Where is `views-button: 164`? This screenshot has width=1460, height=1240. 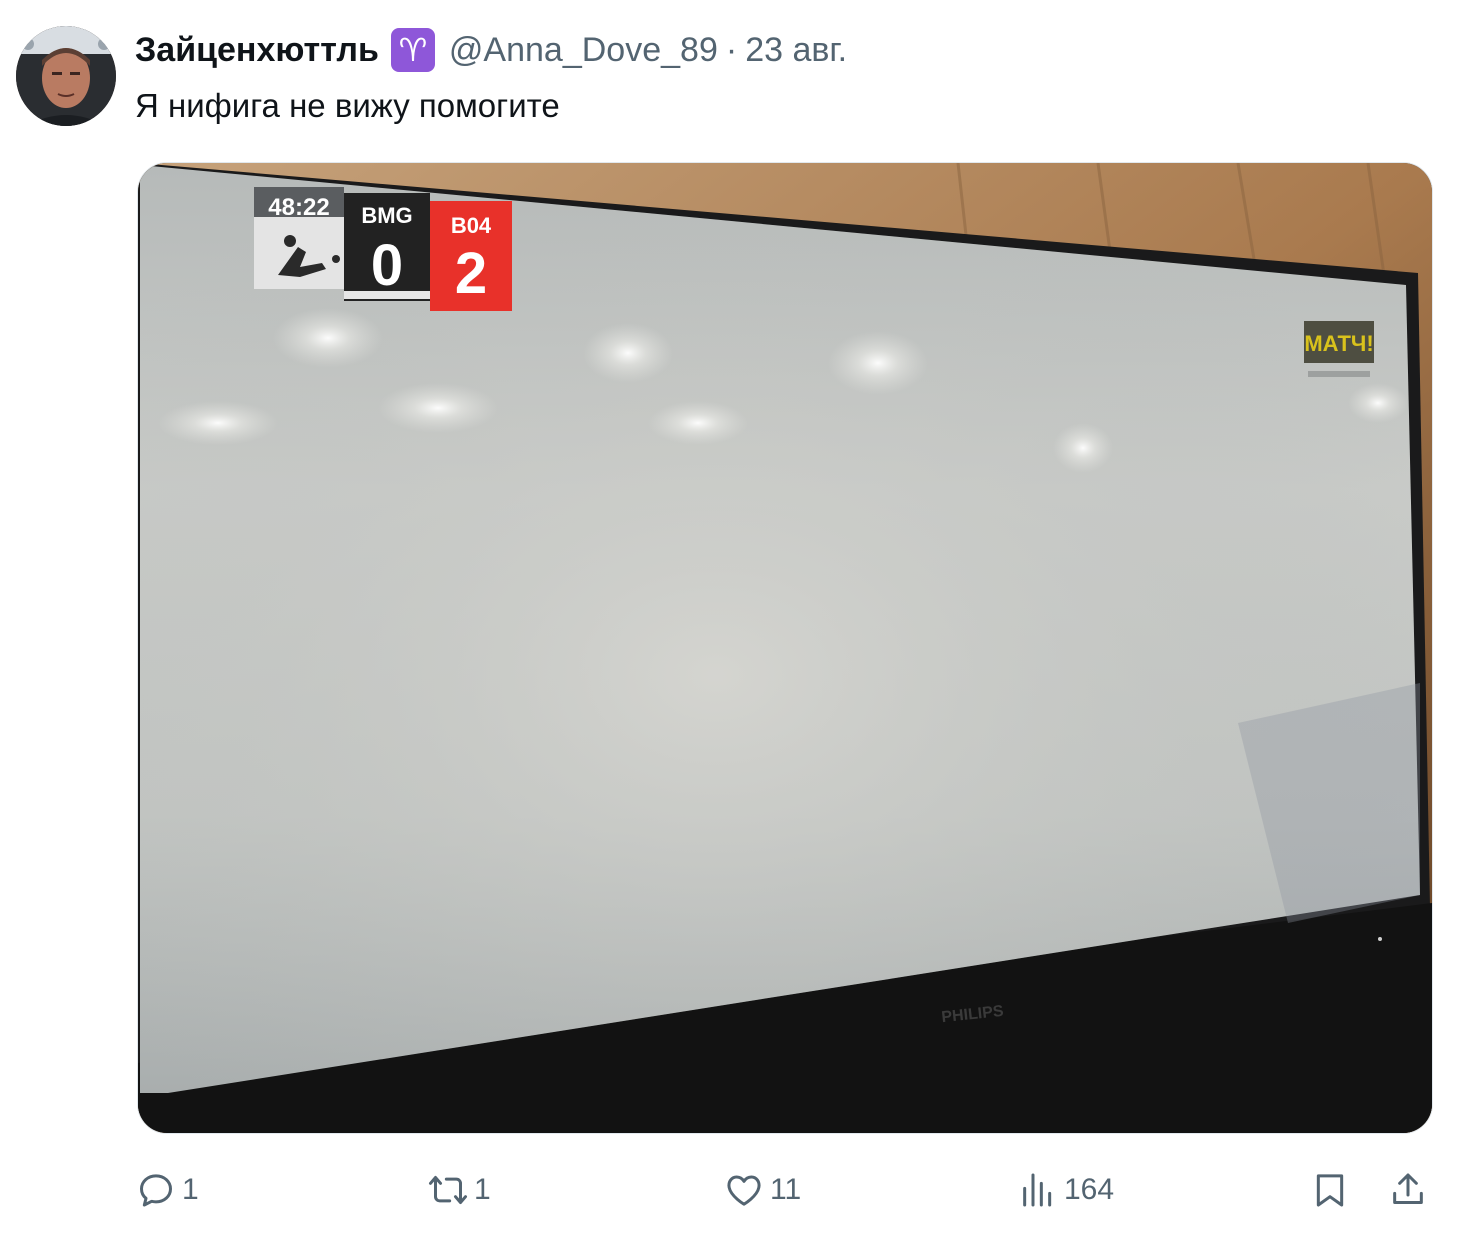 views-button: 164 is located at coordinates (1066, 1190).